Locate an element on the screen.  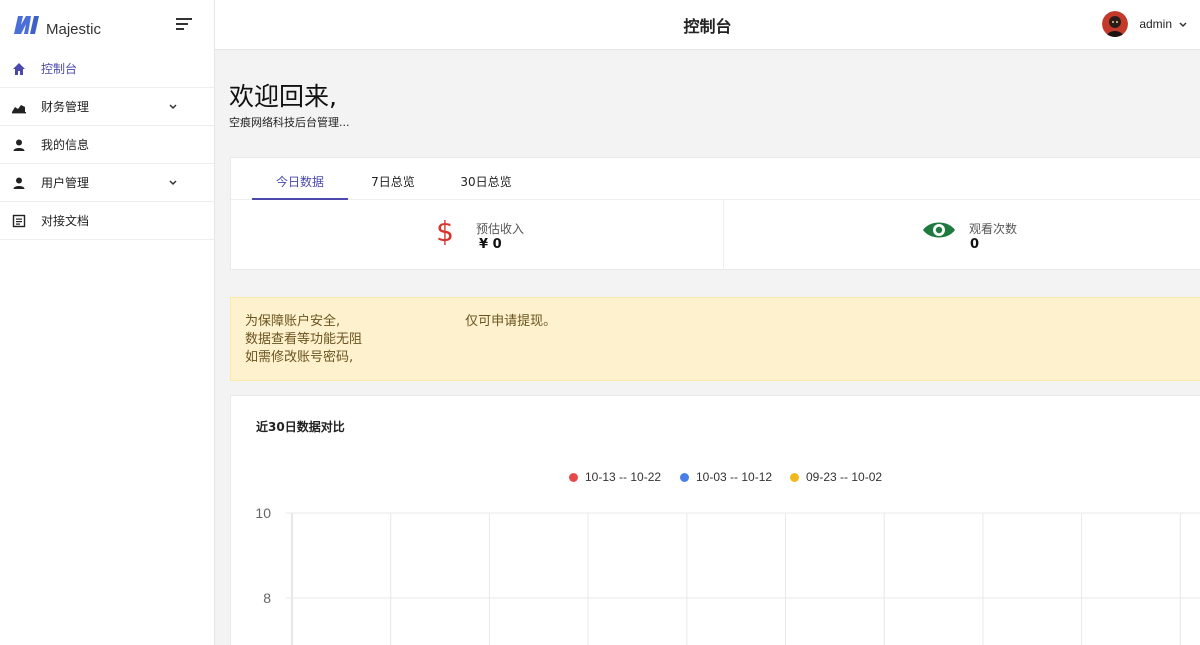
user-name: admin is located at coordinates (1155, 24).